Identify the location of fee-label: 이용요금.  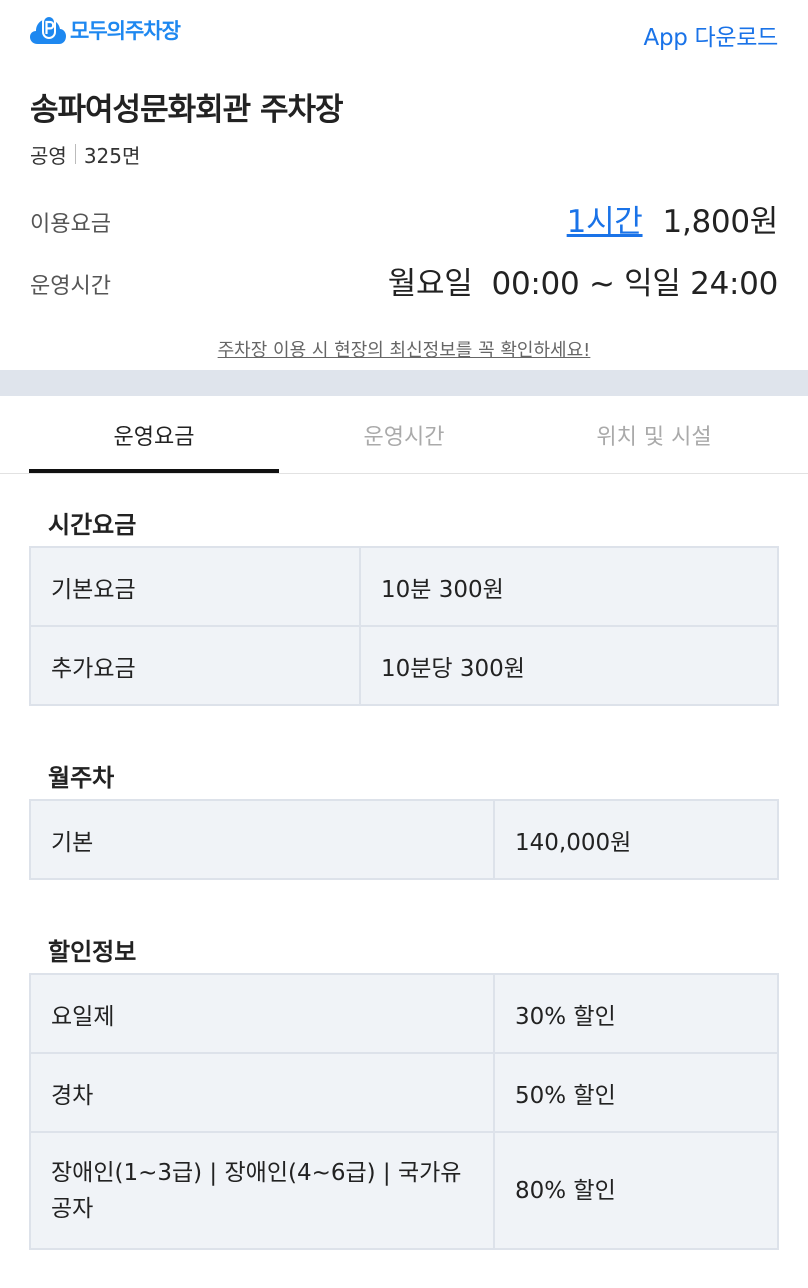
(70, 224).